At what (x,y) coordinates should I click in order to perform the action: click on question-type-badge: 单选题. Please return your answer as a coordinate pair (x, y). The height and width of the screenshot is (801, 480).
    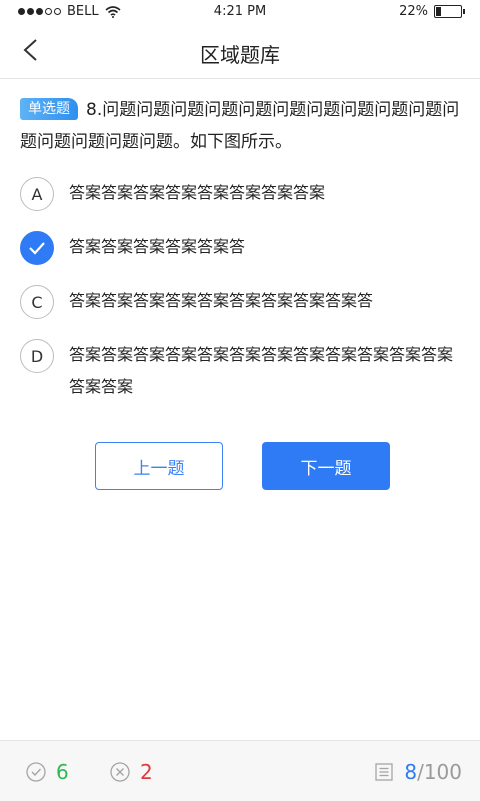
    Looking at the image, I should click on (49, 109).